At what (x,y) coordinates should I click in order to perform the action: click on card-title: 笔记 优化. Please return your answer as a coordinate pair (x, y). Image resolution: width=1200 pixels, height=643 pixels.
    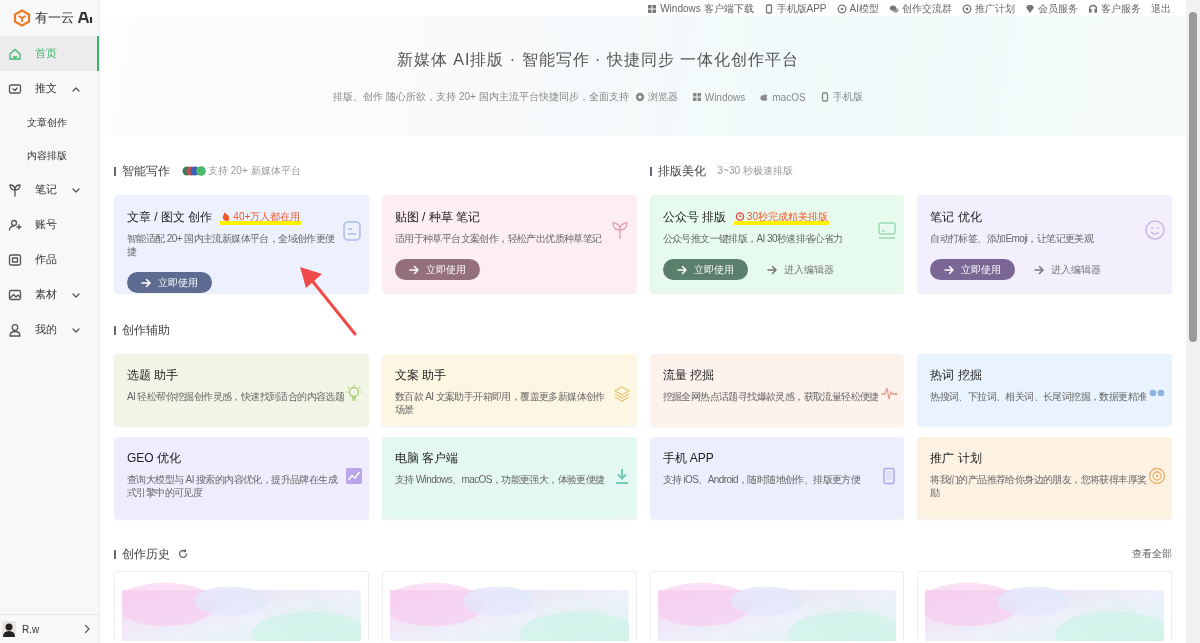
    Looking at the image, I should click on (956, 217).